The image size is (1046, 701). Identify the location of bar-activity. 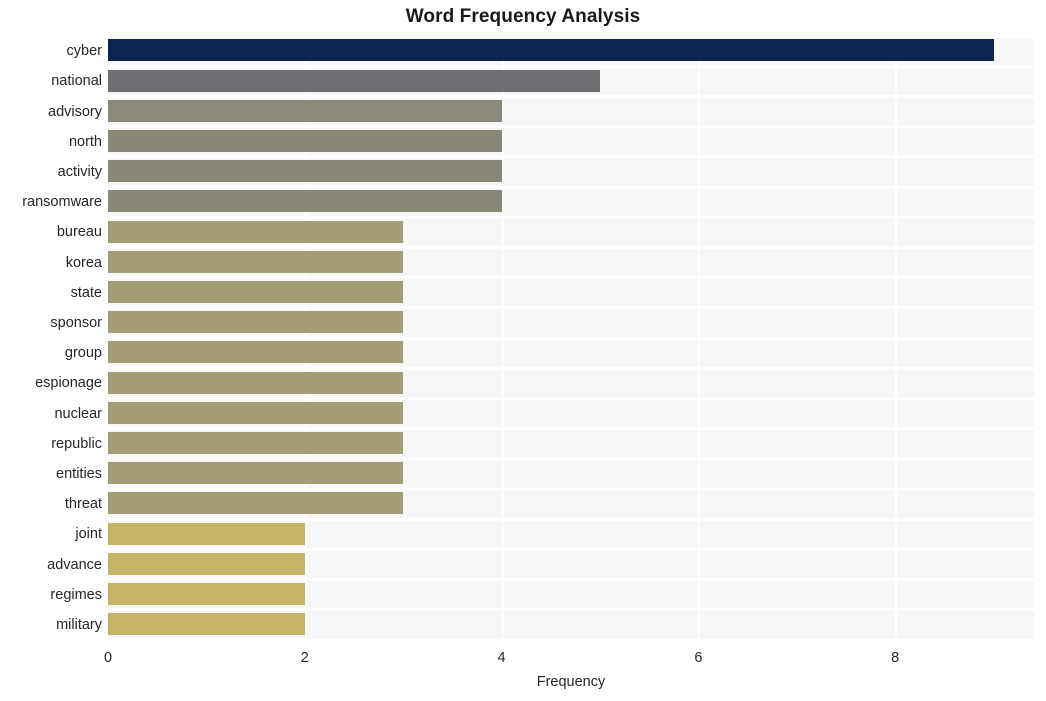
(305, 171).